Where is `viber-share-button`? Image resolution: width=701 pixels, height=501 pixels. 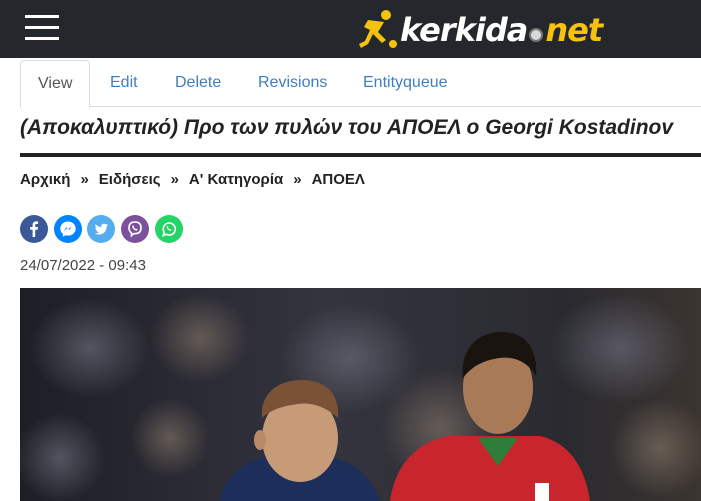
viber-share-button is located at coordinates (135, 229).